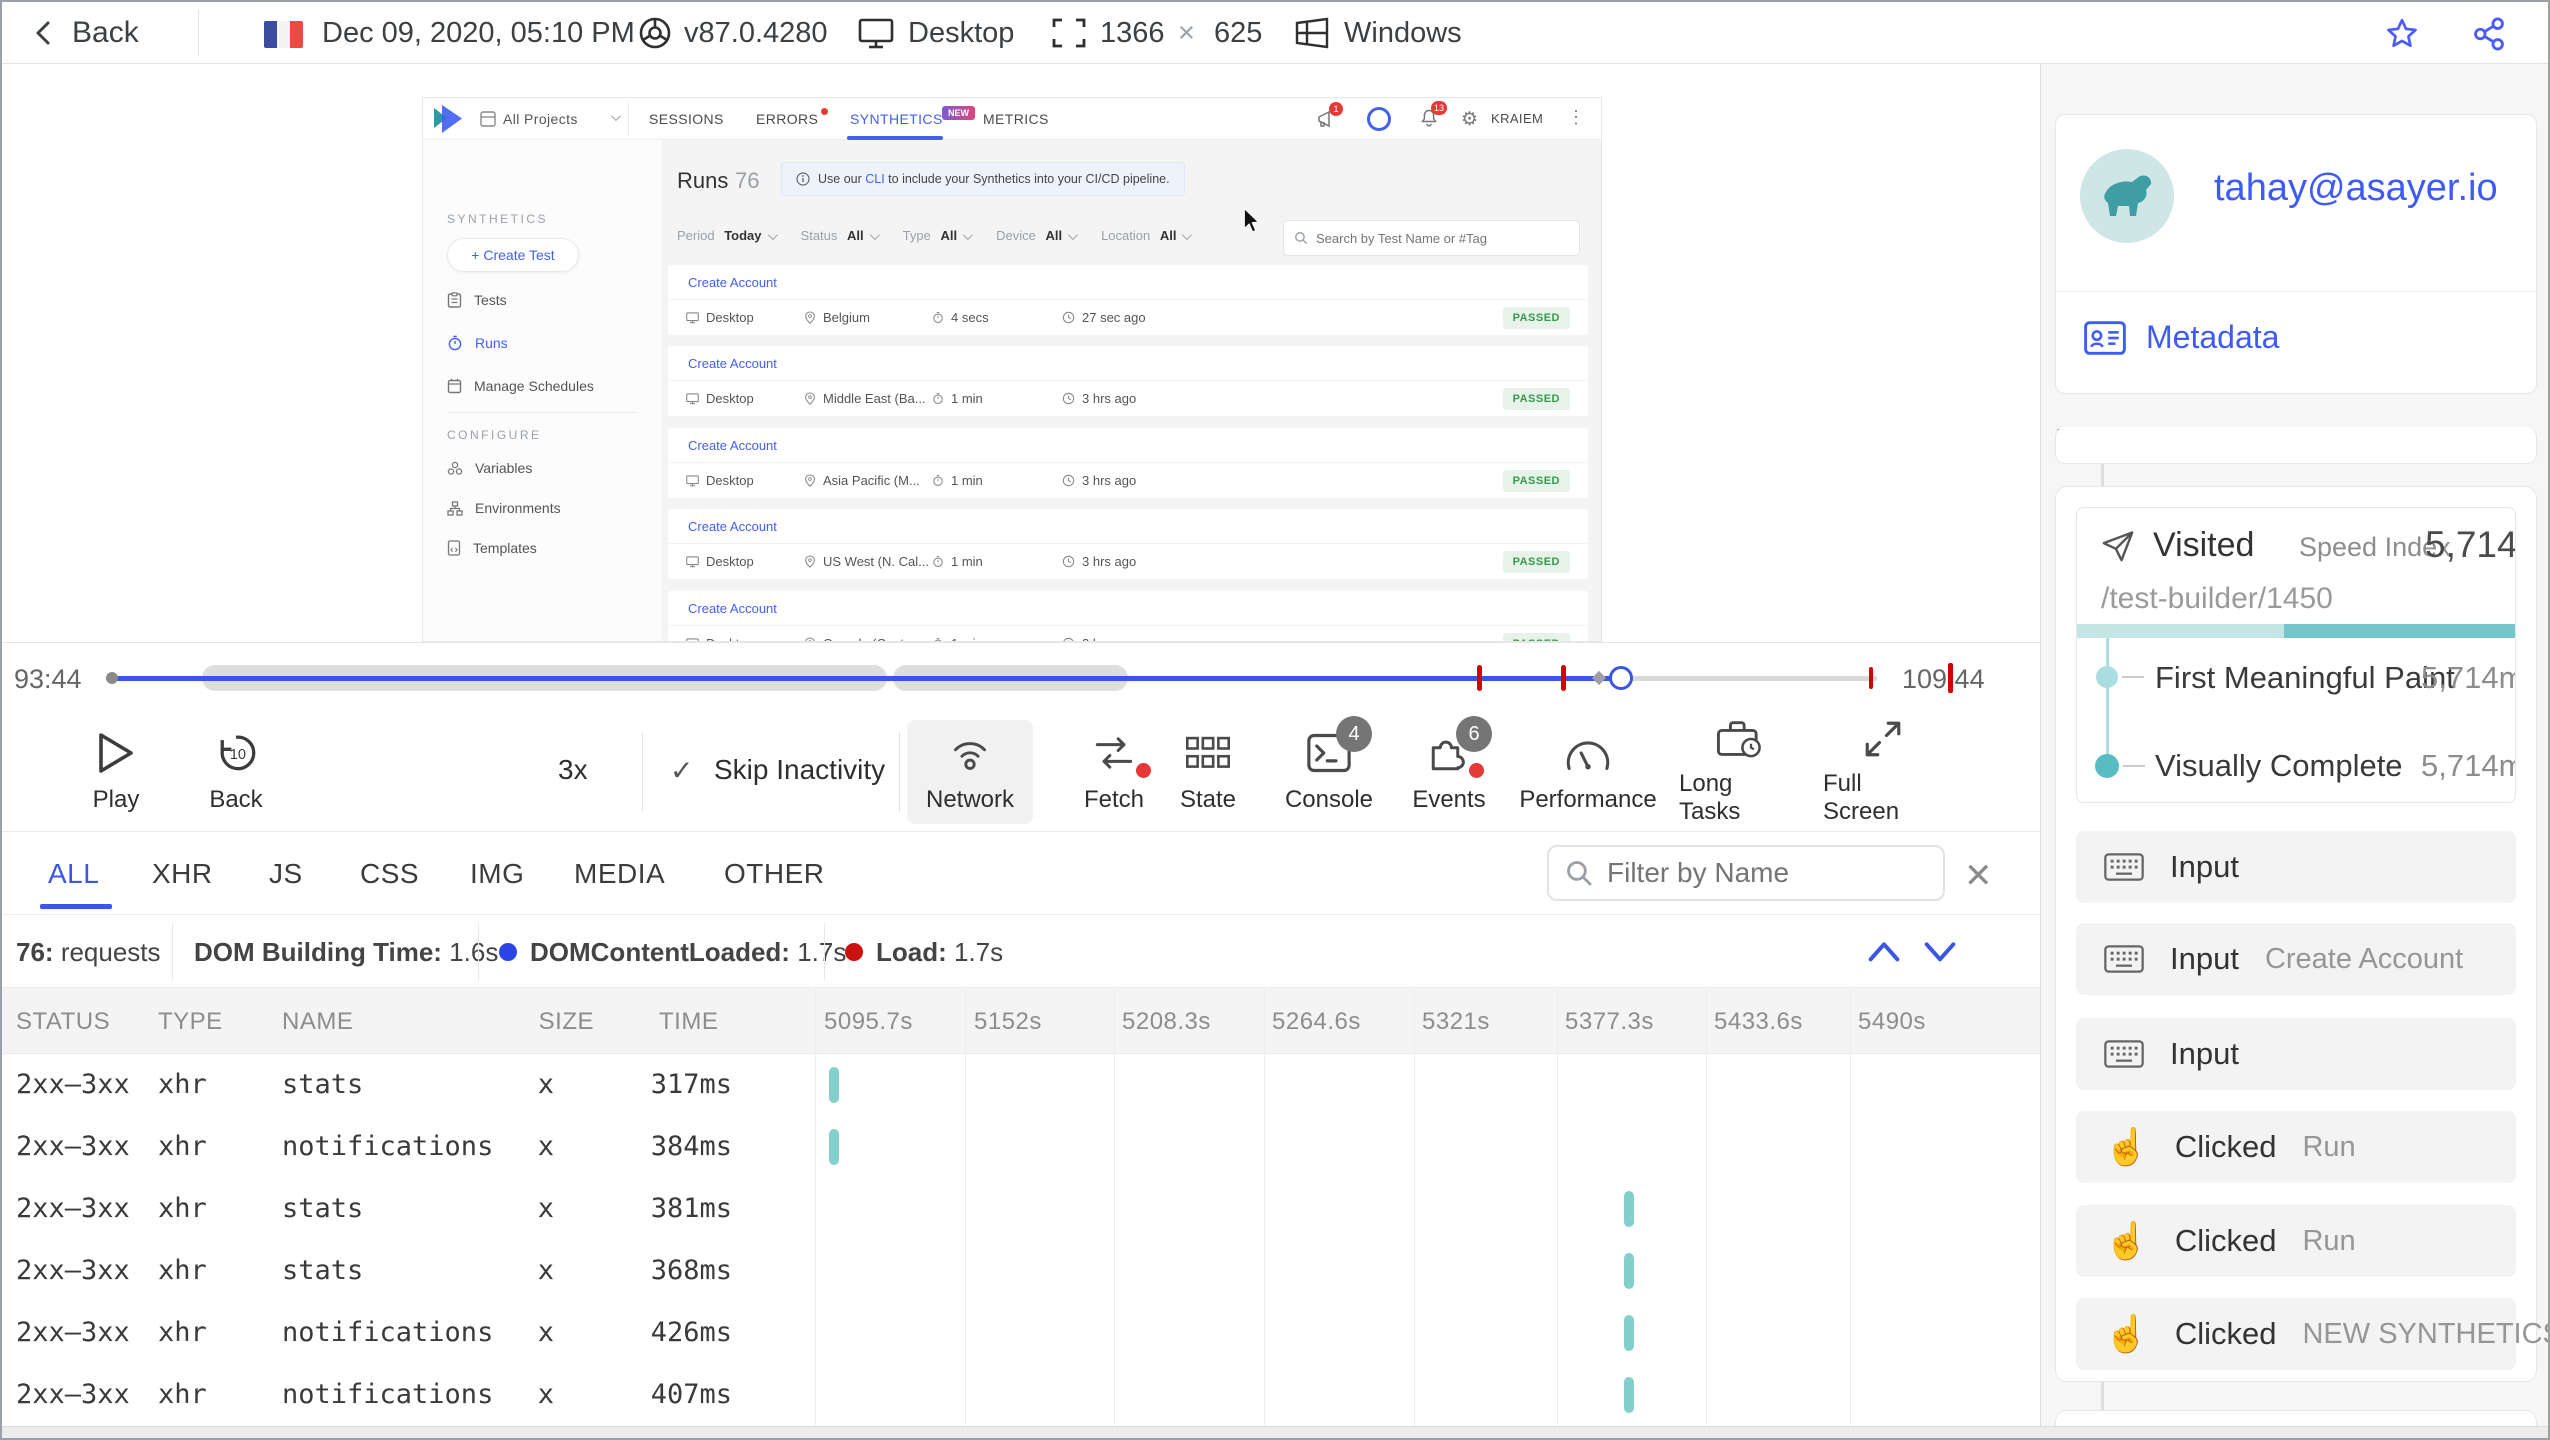 The width and height of the screenshot is (2550, 1440). Describe the element at coordinates (1621, 678) in the screenshot. I see `playhead` at that location.